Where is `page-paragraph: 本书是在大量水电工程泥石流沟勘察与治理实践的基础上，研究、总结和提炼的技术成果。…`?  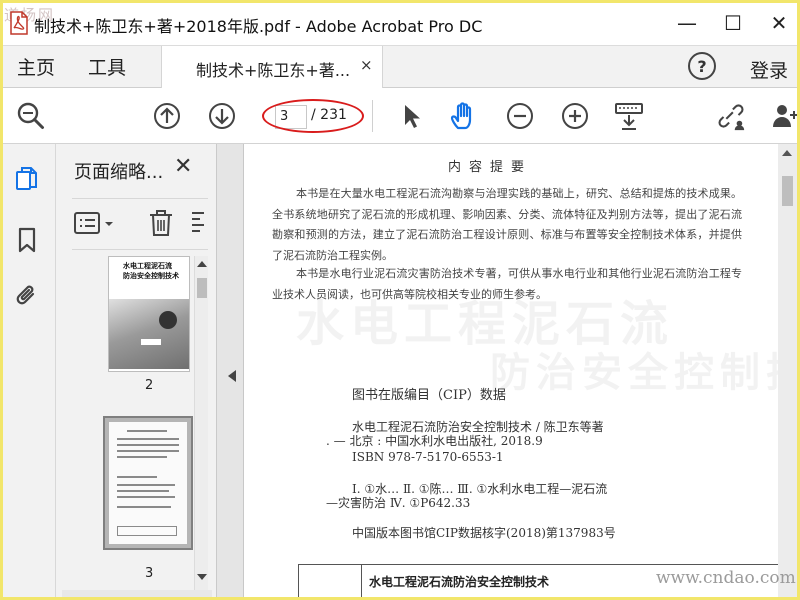
page-paragraph: 本书是在大量水电工程泥石流沟勘察与治理实践的基础上，研究、总结和提炼的技术成果。… is located at coordinates (507, 224).